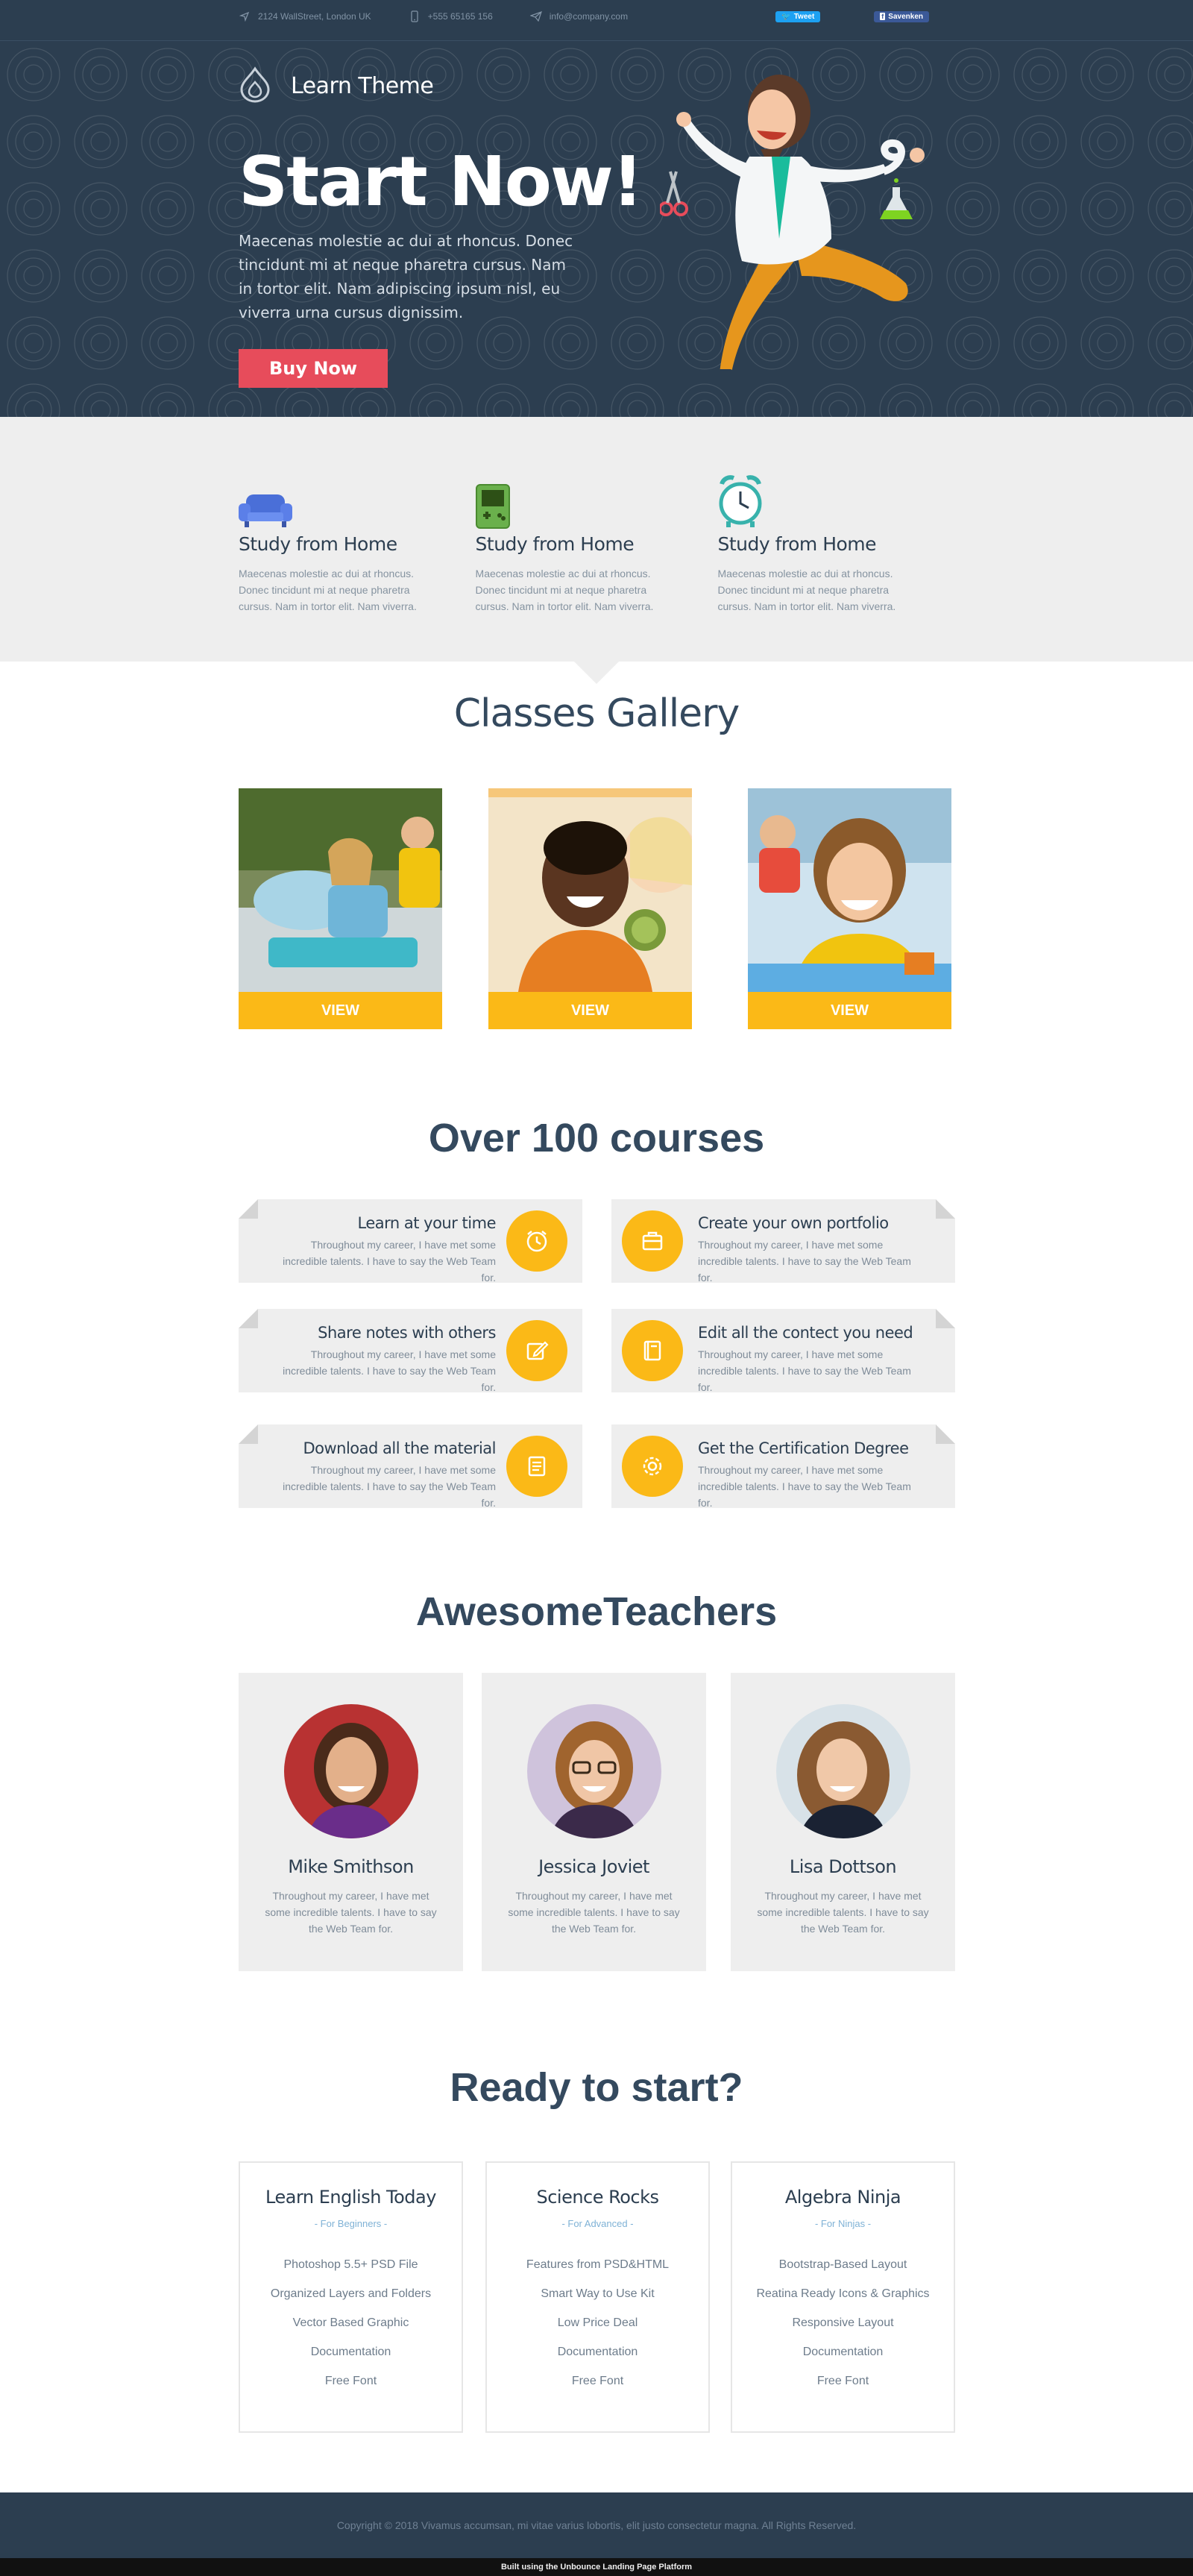 This screenshot has width=1193, height=2576. Describe the element at coordinates (793, 1223) in the screenshot. I see `course-title: Create your own portfolio` at that location.